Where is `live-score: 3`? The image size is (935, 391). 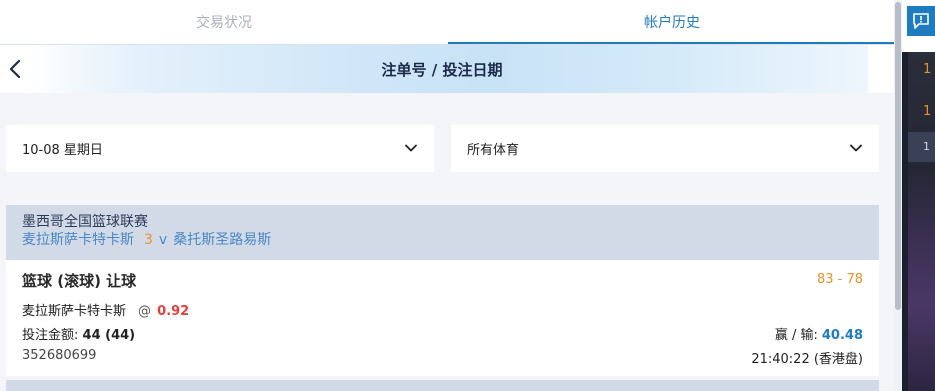
live-score: 3 is located at coordinates (148, 240).